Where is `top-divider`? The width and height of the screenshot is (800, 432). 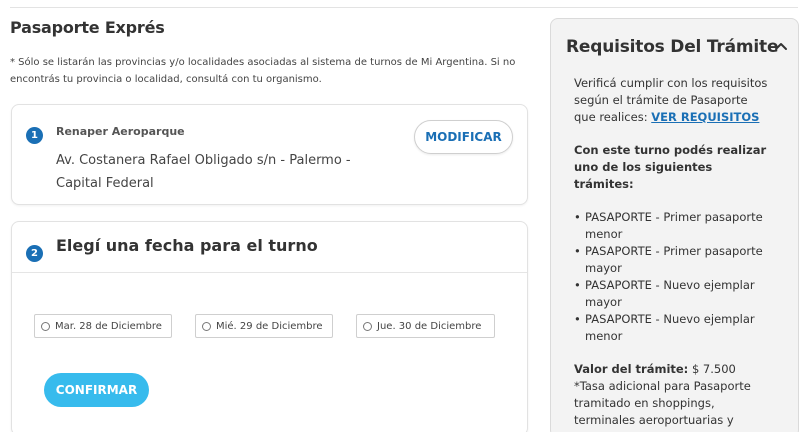
top-divider is located at coordinates (404, 7).